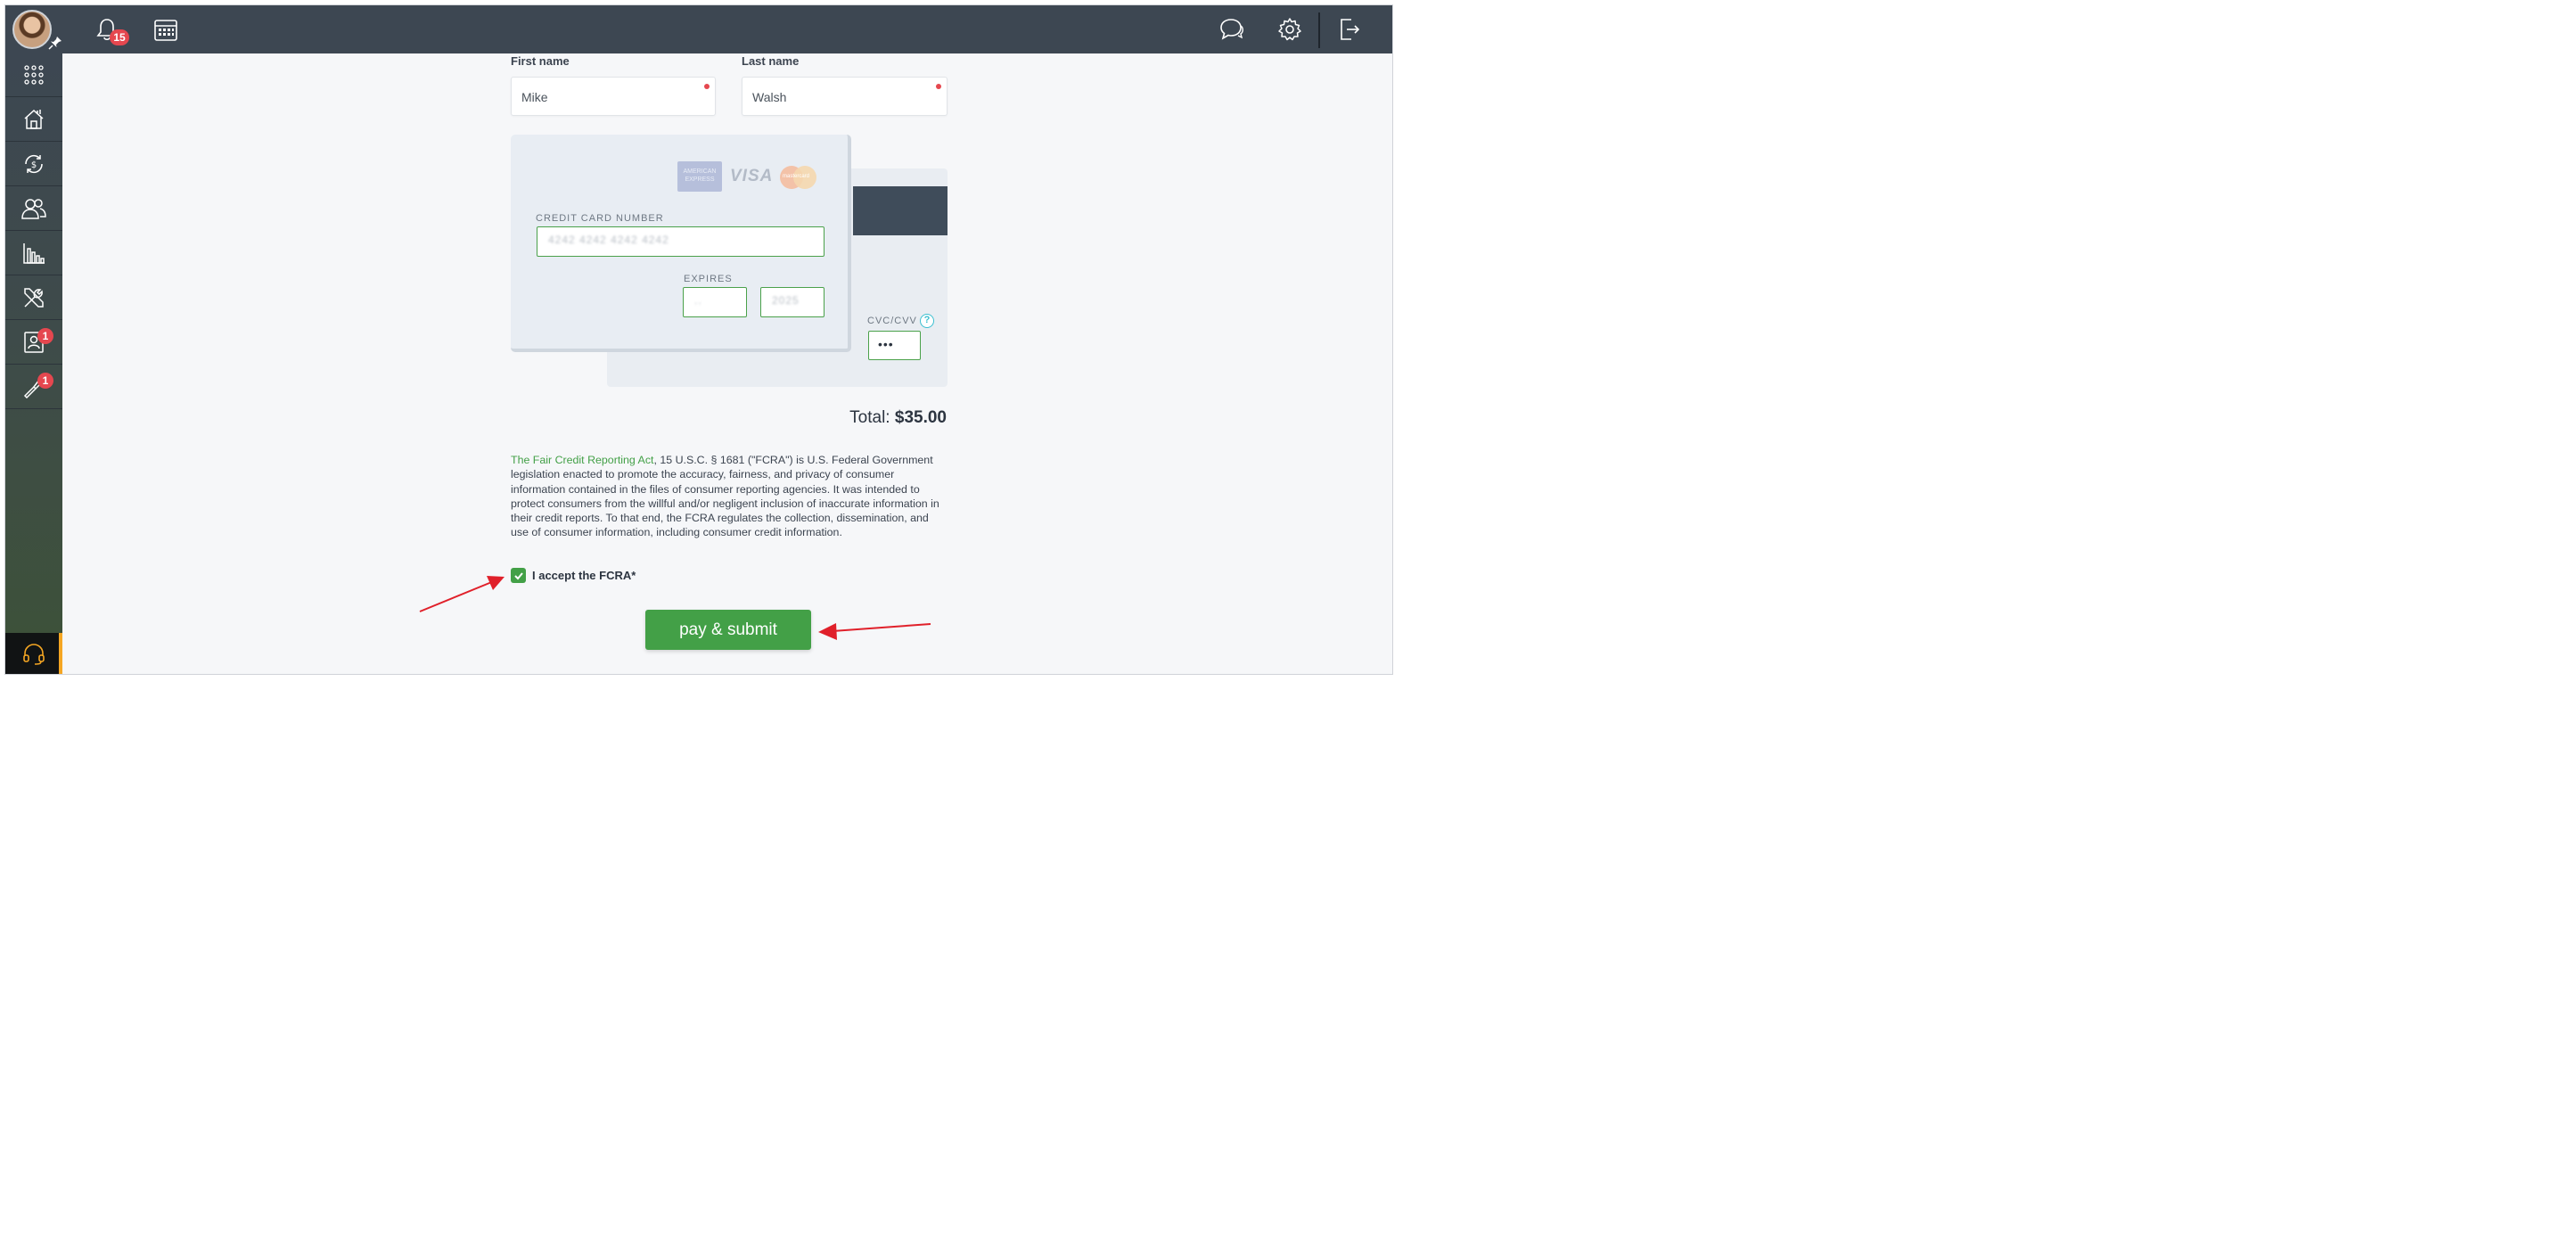 The width and height of the screenshot is (2576, 1248). What do you see at coordinates (886, 344) in the screenshot?
I see `cvc-value: •••` at bounding box center [886, 344].